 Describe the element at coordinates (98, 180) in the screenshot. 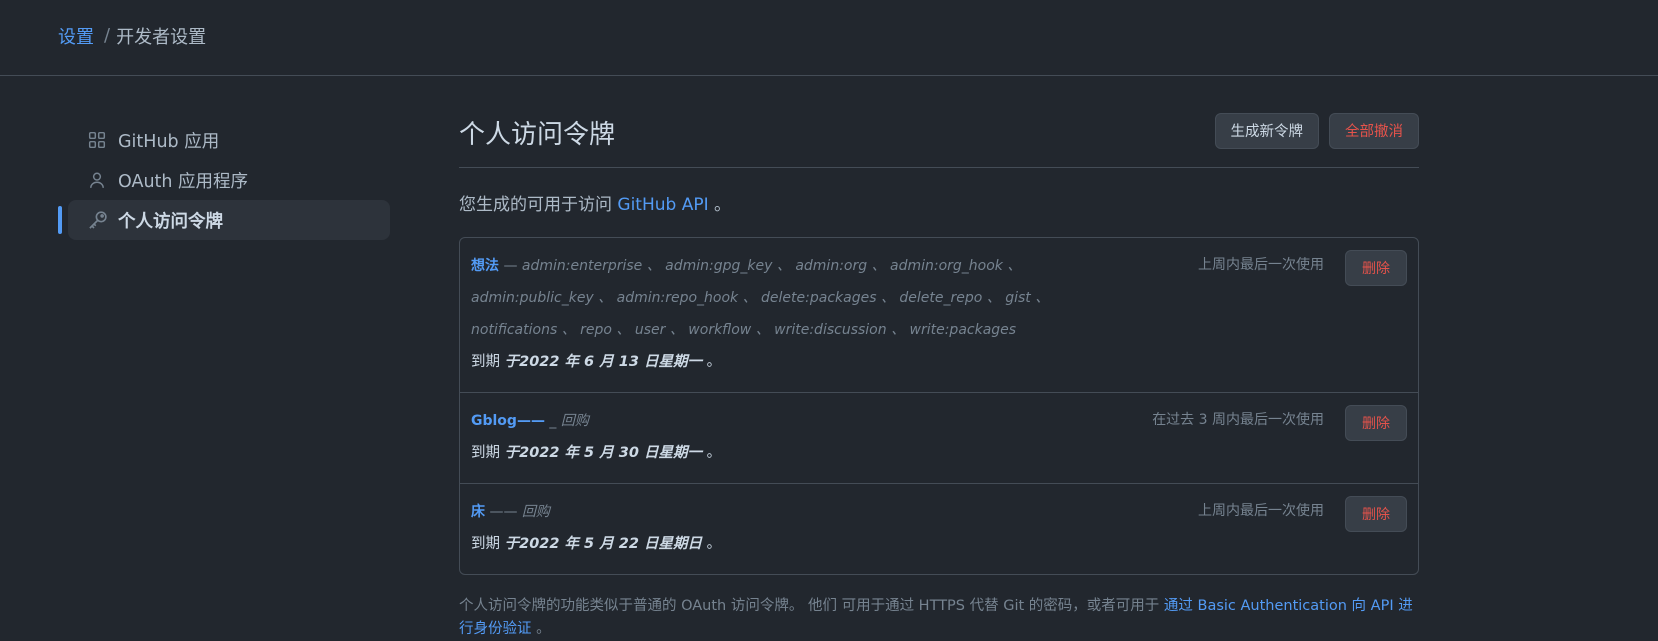

I see `person-icon` at that location.